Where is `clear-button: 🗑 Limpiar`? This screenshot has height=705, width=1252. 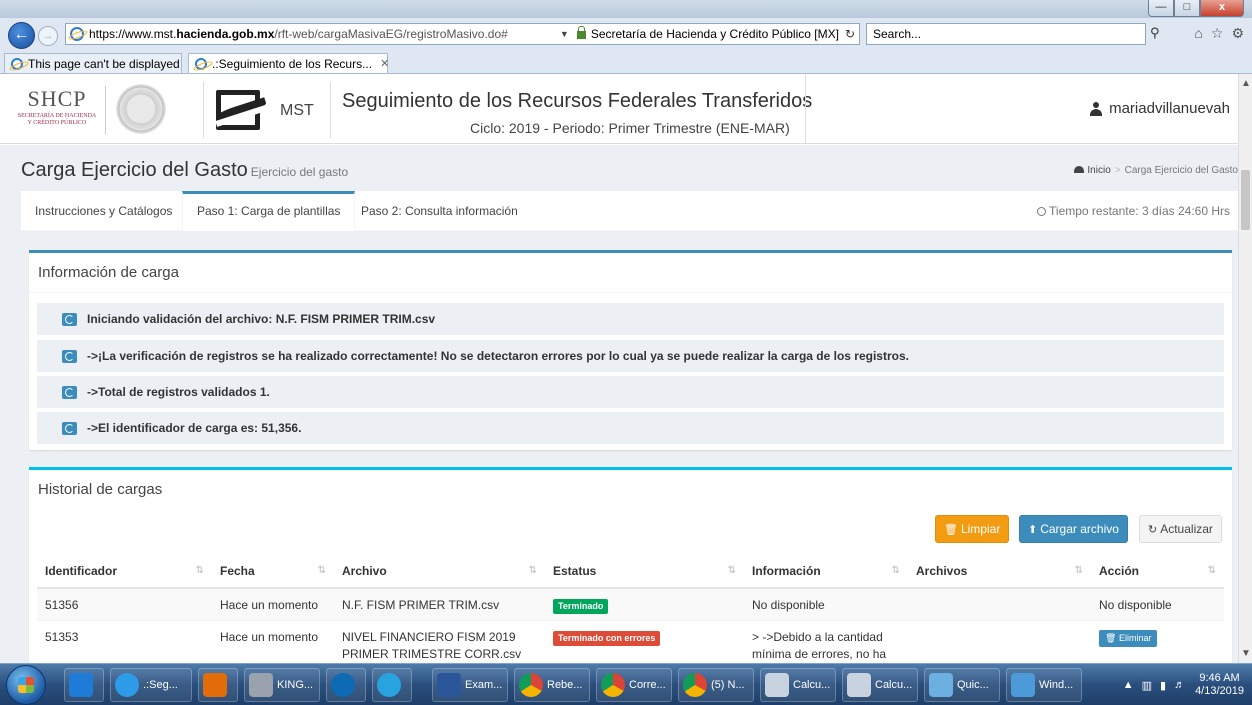 clear-button: 🗑 Limpiar is located at coordinates (972, 529).